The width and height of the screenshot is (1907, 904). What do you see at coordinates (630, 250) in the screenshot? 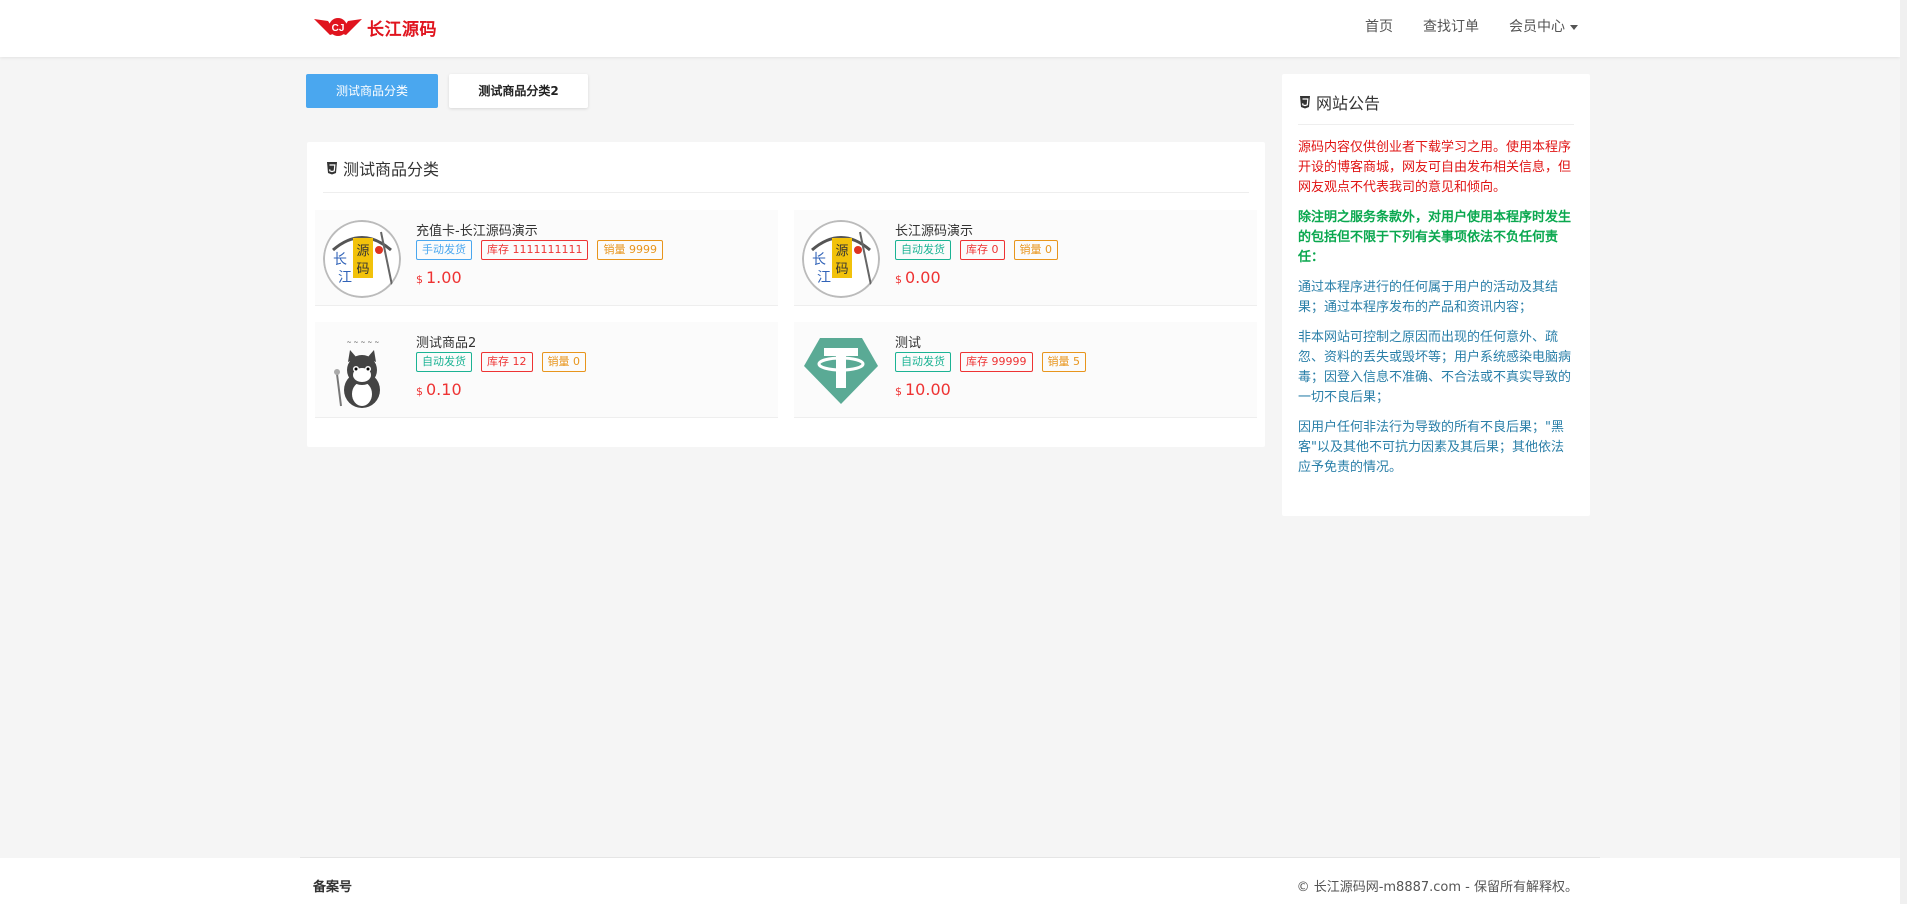
I see `sales-badge: 销量 9999` at bounding box center [630, 250].